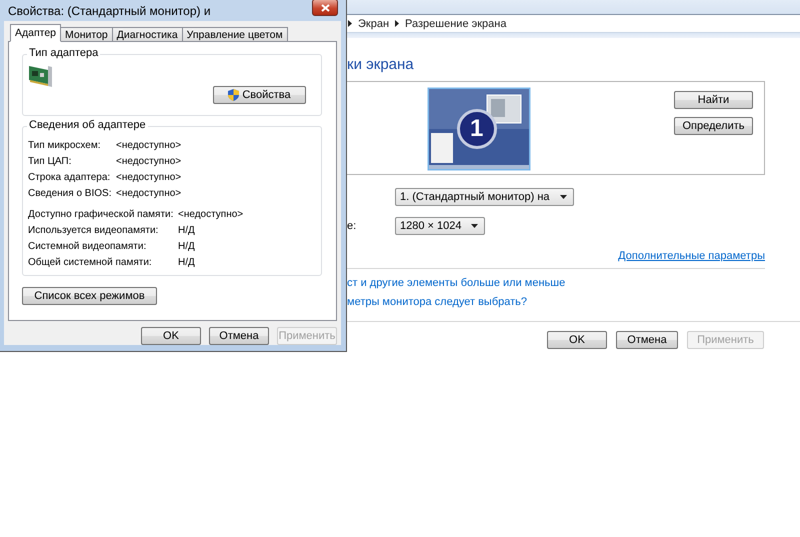 Image resolution: width=800 pixels, height=537 pixels. Describe the element at coordinates (89, 296) in the screenshot. I see `list-modes-button: Список всех режимов` at that location.